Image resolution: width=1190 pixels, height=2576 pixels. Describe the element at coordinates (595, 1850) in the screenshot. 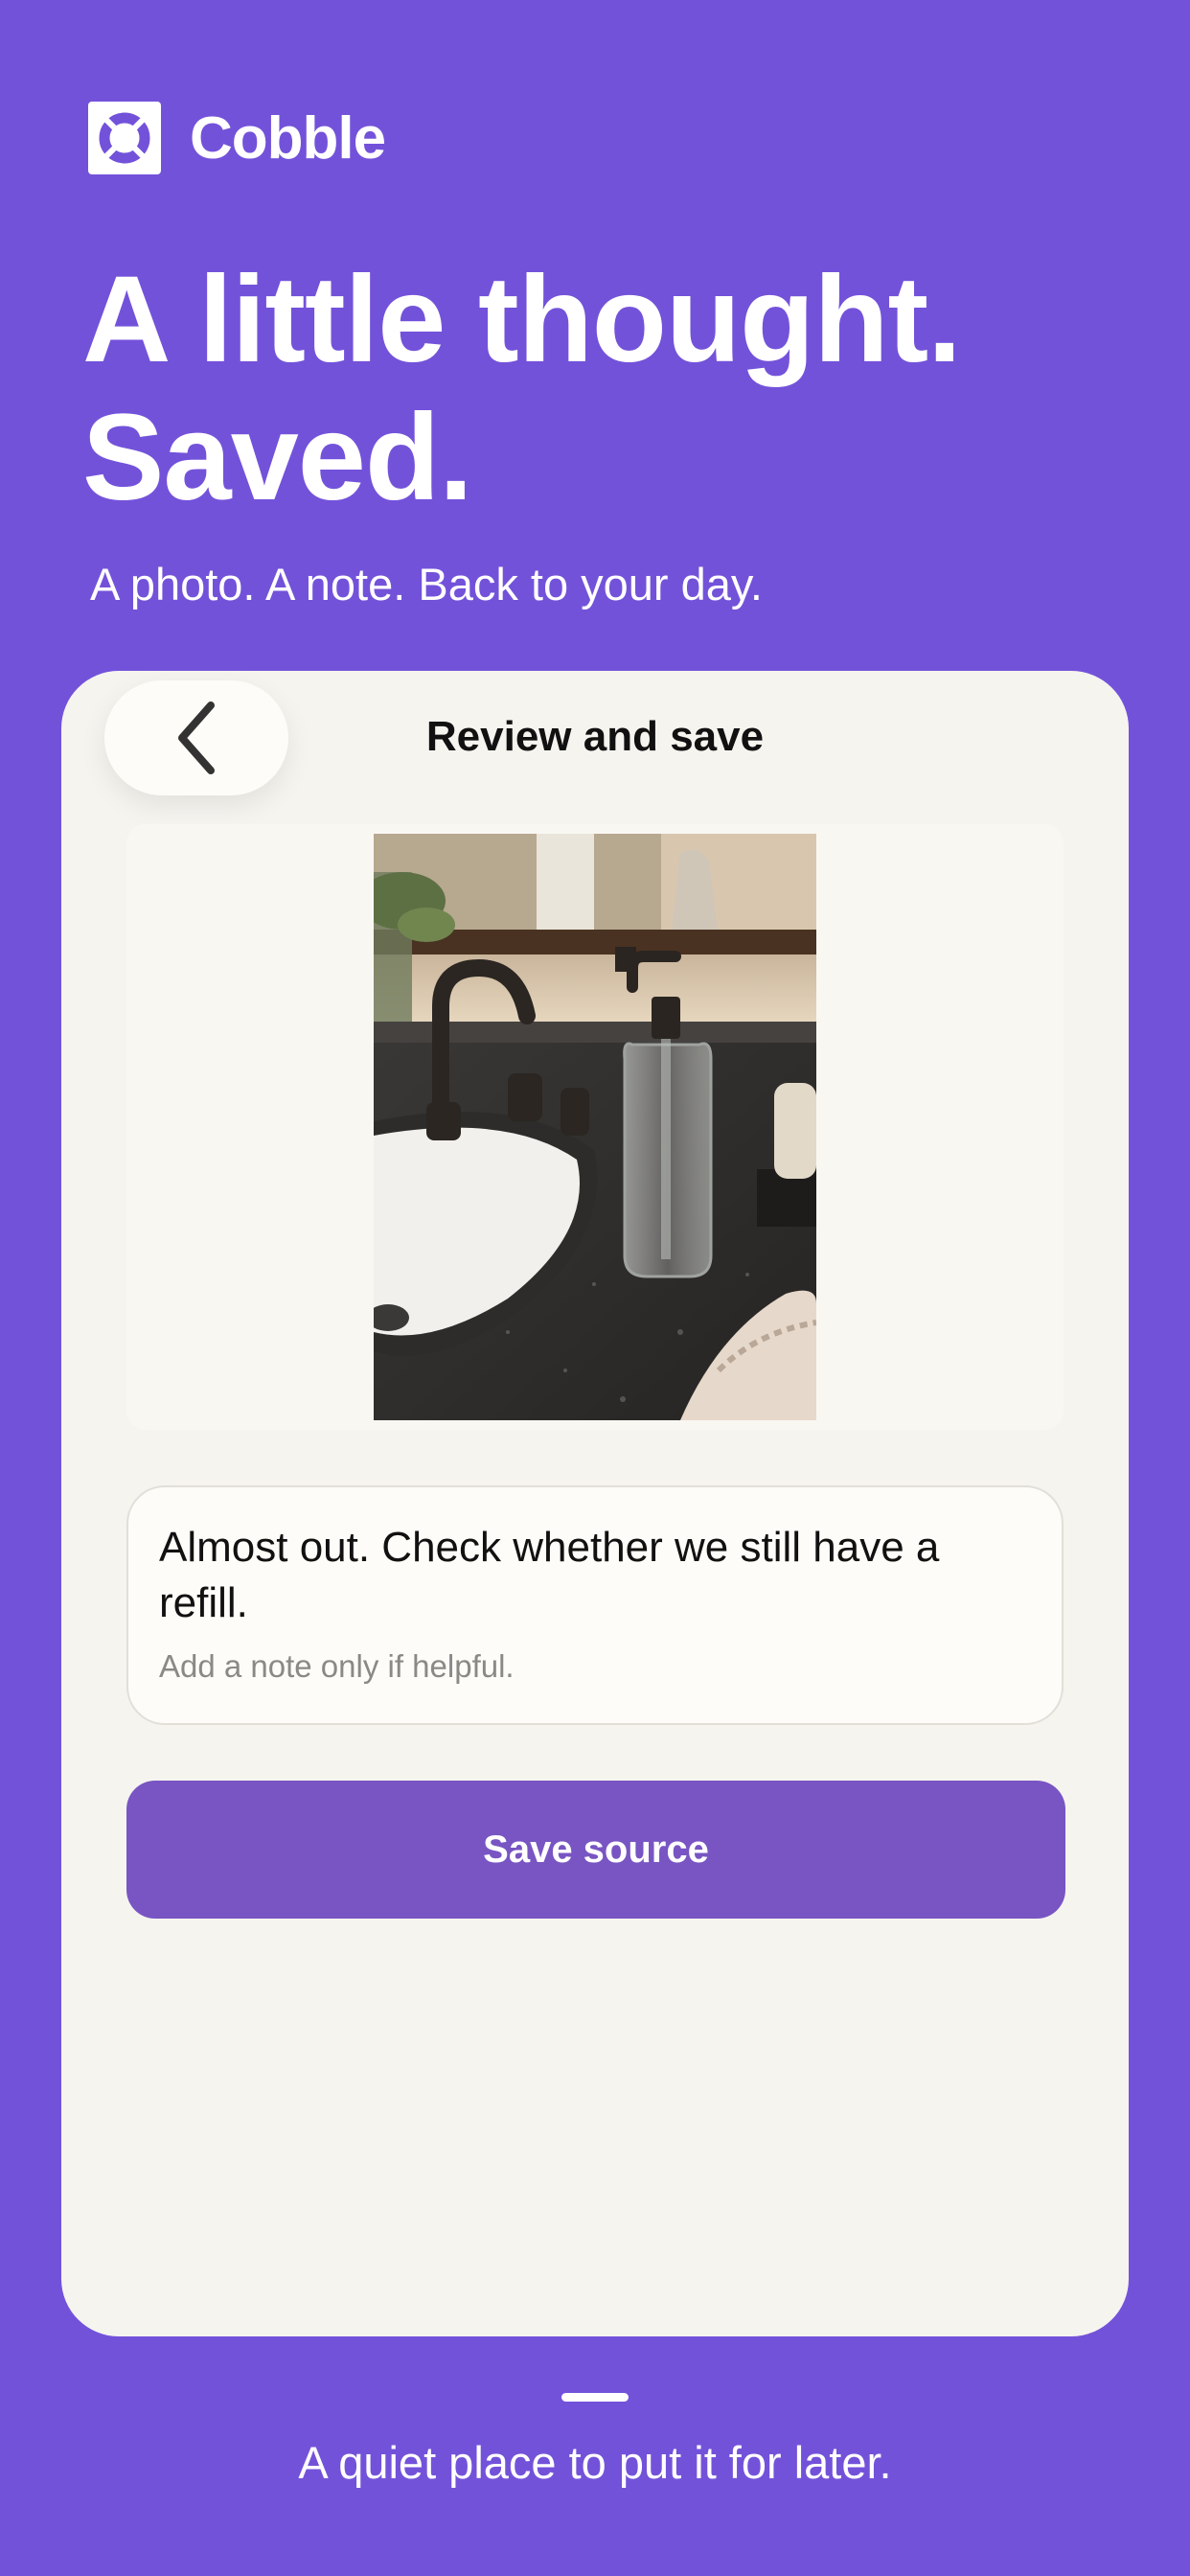

I see `save-source-button: Save source` at that location.